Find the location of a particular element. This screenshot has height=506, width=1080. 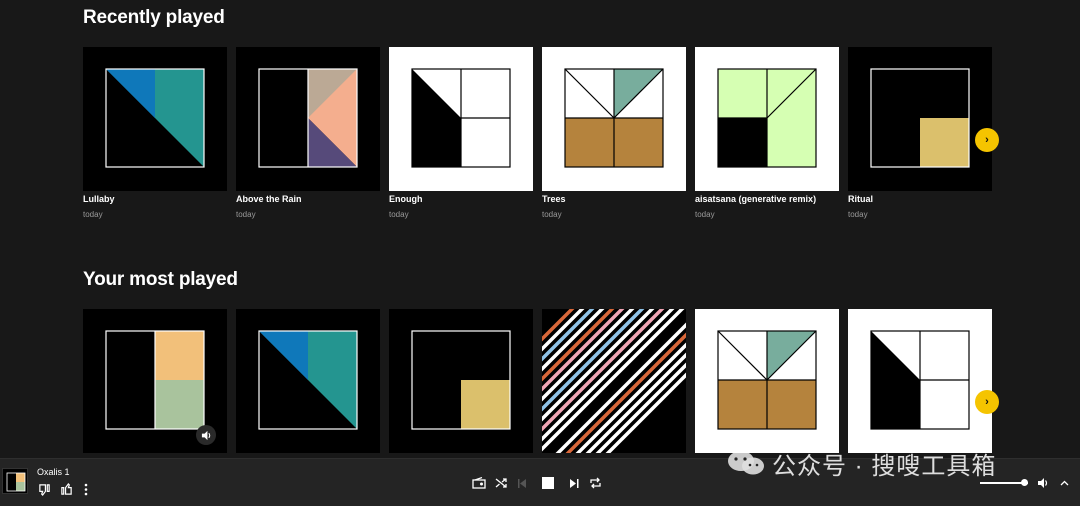

album-title: Ritual is located at coordinates (860, 199).